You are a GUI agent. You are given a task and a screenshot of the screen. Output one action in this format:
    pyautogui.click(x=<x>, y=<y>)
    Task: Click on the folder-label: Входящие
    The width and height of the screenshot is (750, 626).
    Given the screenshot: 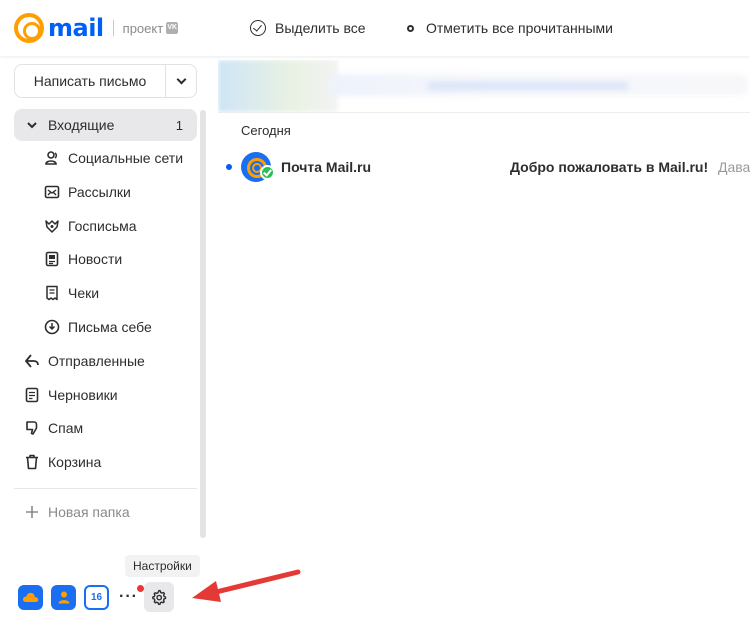 What is the action you would take?
    pyautogui.click(x=81, y=125)
    